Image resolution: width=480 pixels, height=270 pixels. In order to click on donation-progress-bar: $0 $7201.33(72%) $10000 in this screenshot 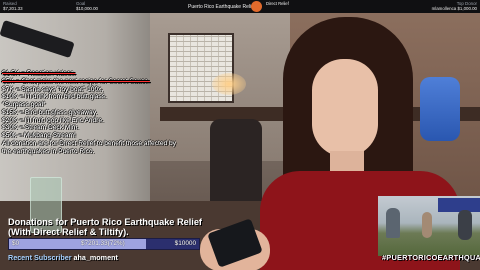, I will do `click(104, 244)`.